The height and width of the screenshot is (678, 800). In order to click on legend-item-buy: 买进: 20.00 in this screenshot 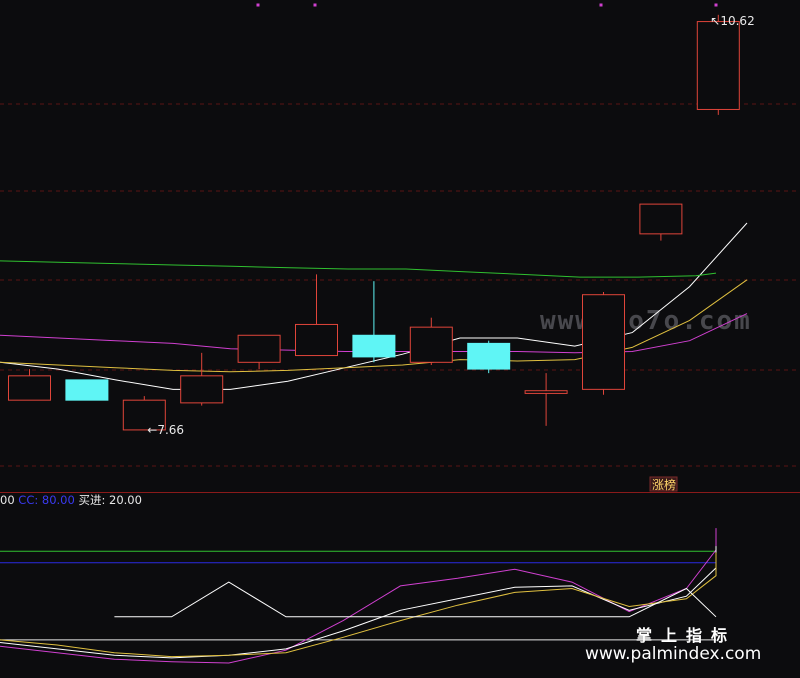, I will do `click(109, 500)`.